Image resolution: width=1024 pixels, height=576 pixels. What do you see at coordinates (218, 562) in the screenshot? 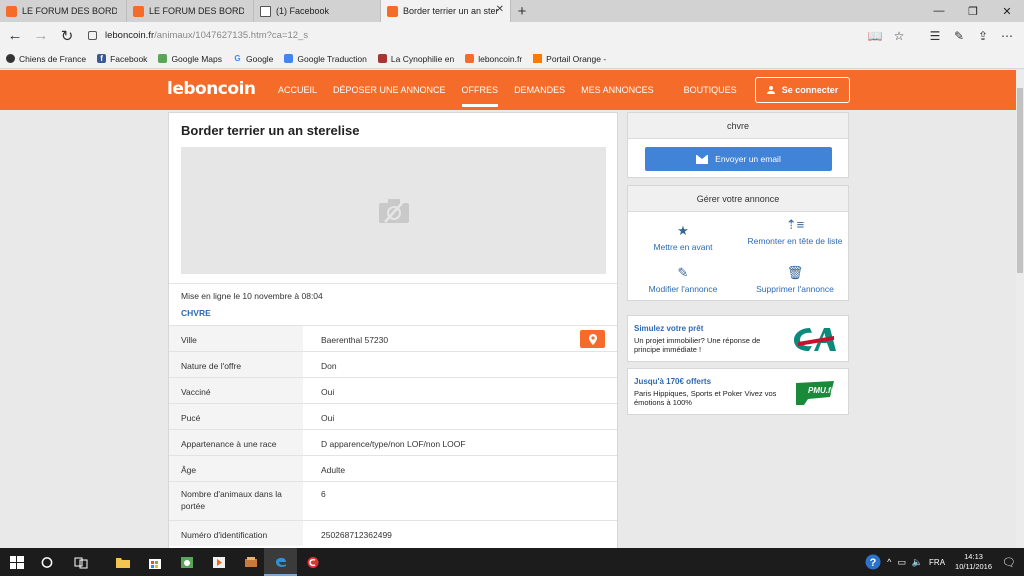
I see `taskbar-media-player` at bounding box center [218, 562].